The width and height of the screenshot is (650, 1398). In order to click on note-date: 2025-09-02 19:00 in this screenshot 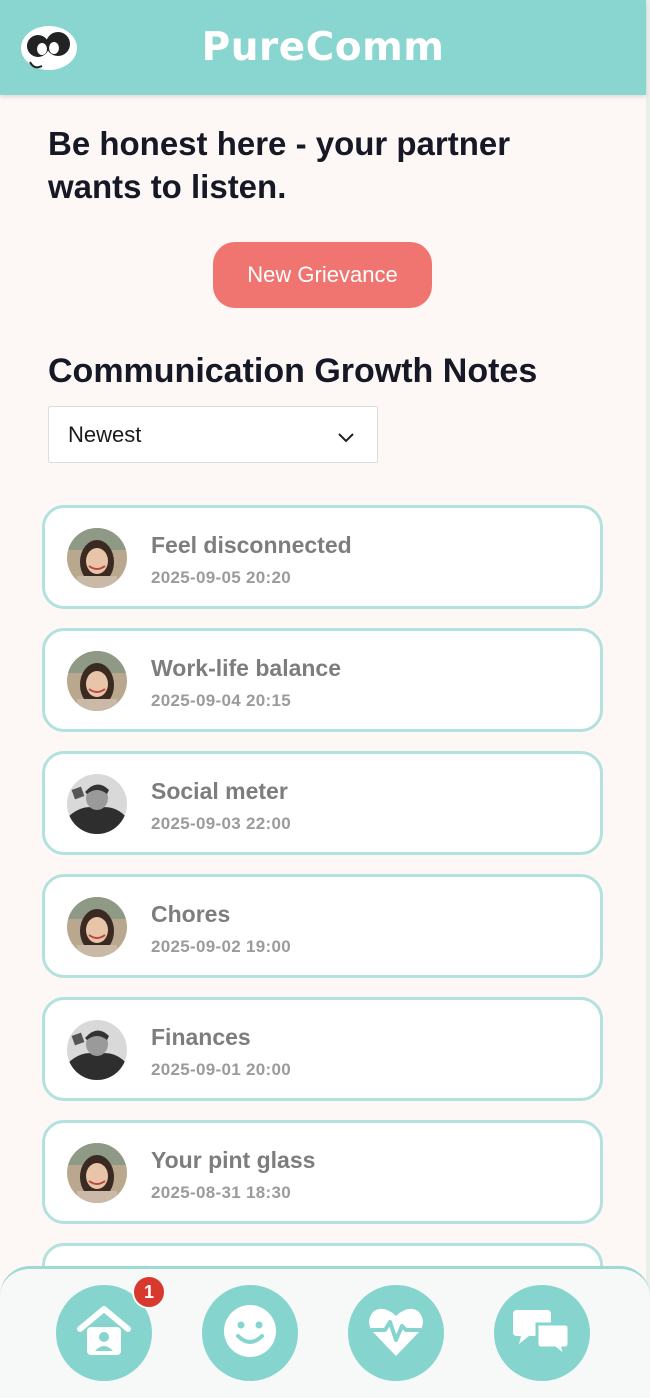, I will do `click(221, 946)`.